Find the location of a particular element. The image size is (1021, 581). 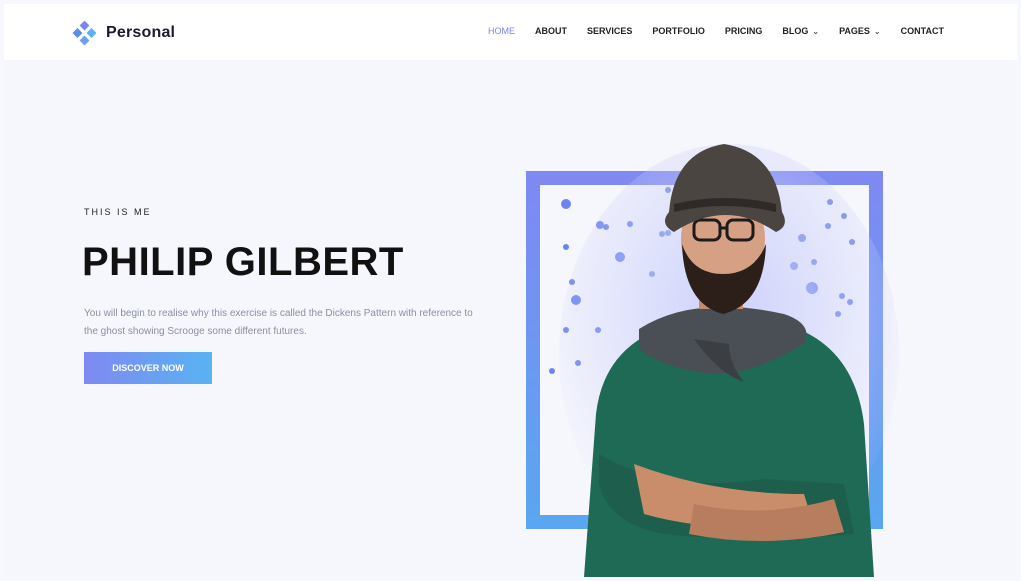

nav-home-label: HOME is located at coordinates (501, 31).